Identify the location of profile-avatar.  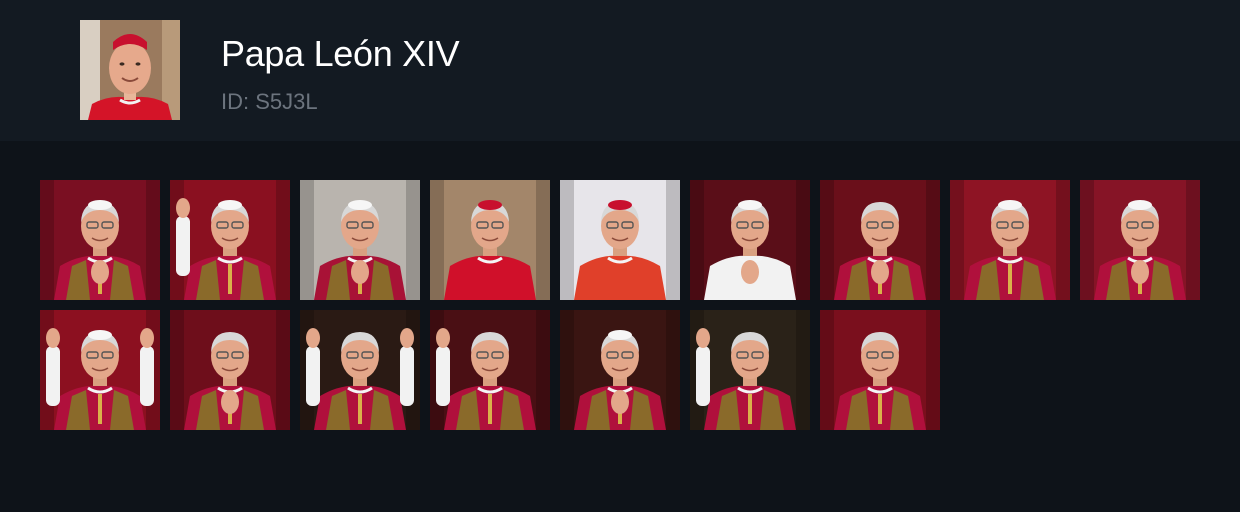
(130, 70).